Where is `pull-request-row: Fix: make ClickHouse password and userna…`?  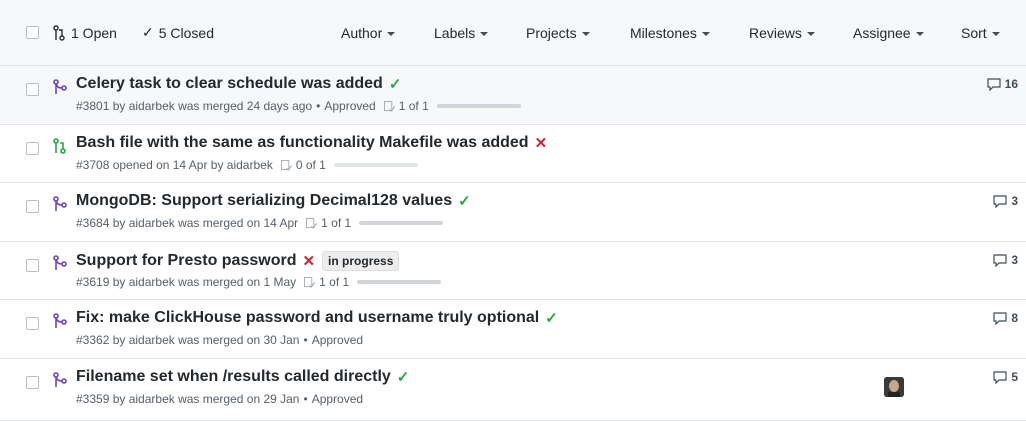
pull-request-row: Fix: make ClickHouse password and userna… is located at coordinates (513, 329).